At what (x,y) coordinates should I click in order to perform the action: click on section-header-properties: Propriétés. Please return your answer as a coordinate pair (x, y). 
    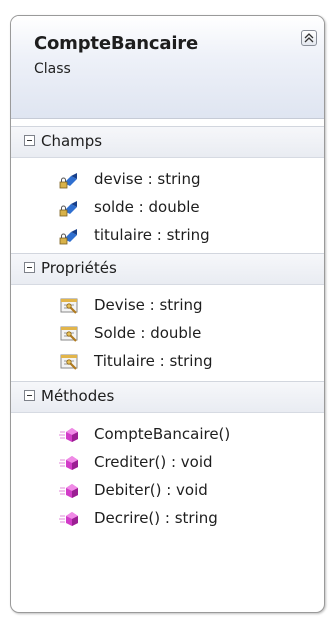
    Looking at the image, I should click on (167, 269).